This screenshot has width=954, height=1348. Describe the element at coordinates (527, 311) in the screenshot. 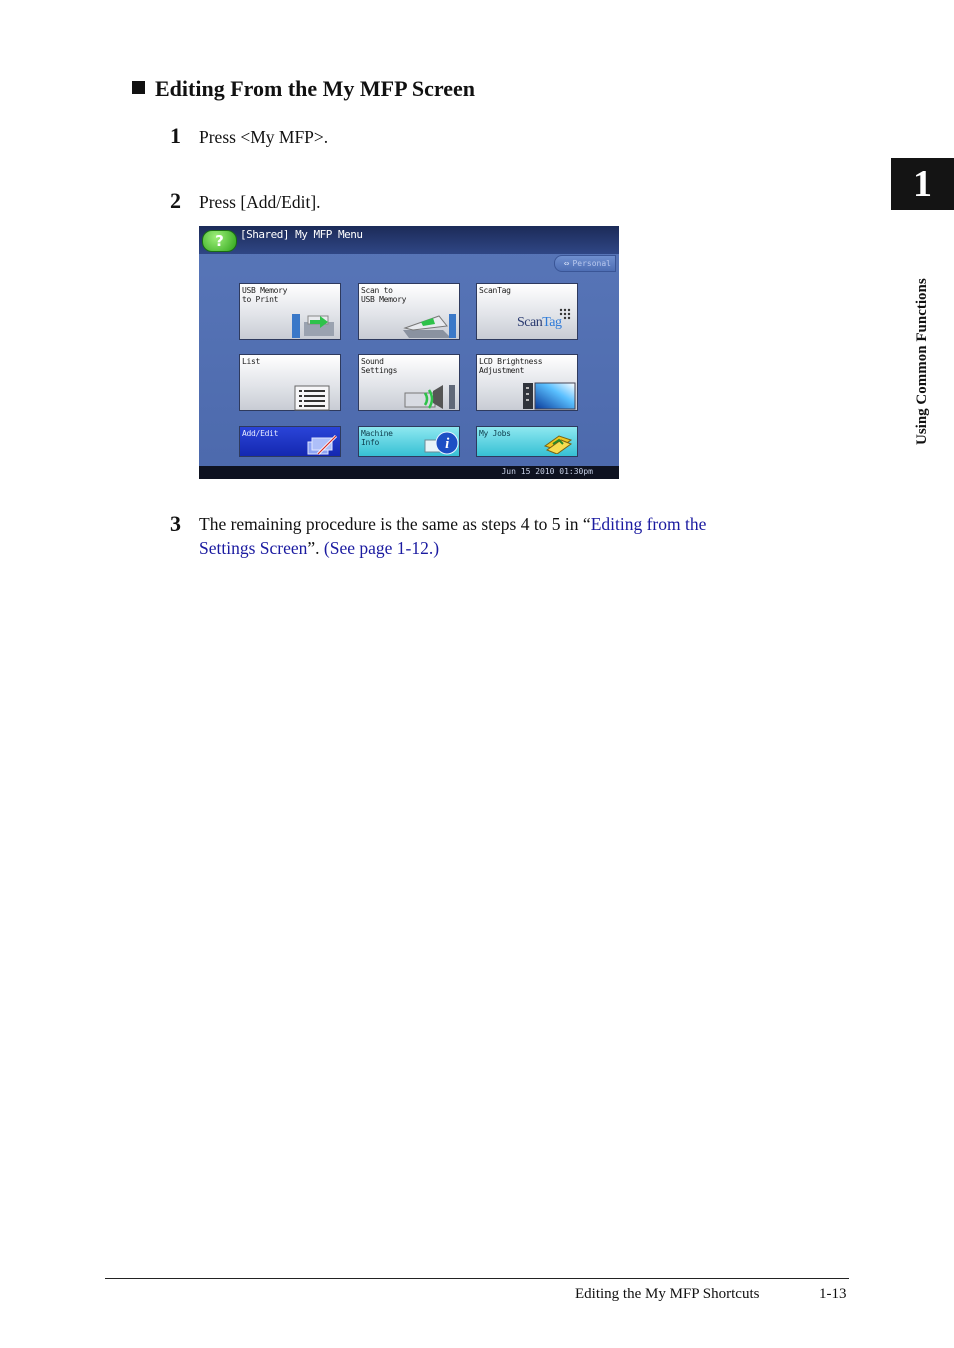

I see `tile-scantag: ScanTag ScanTag` at that location.